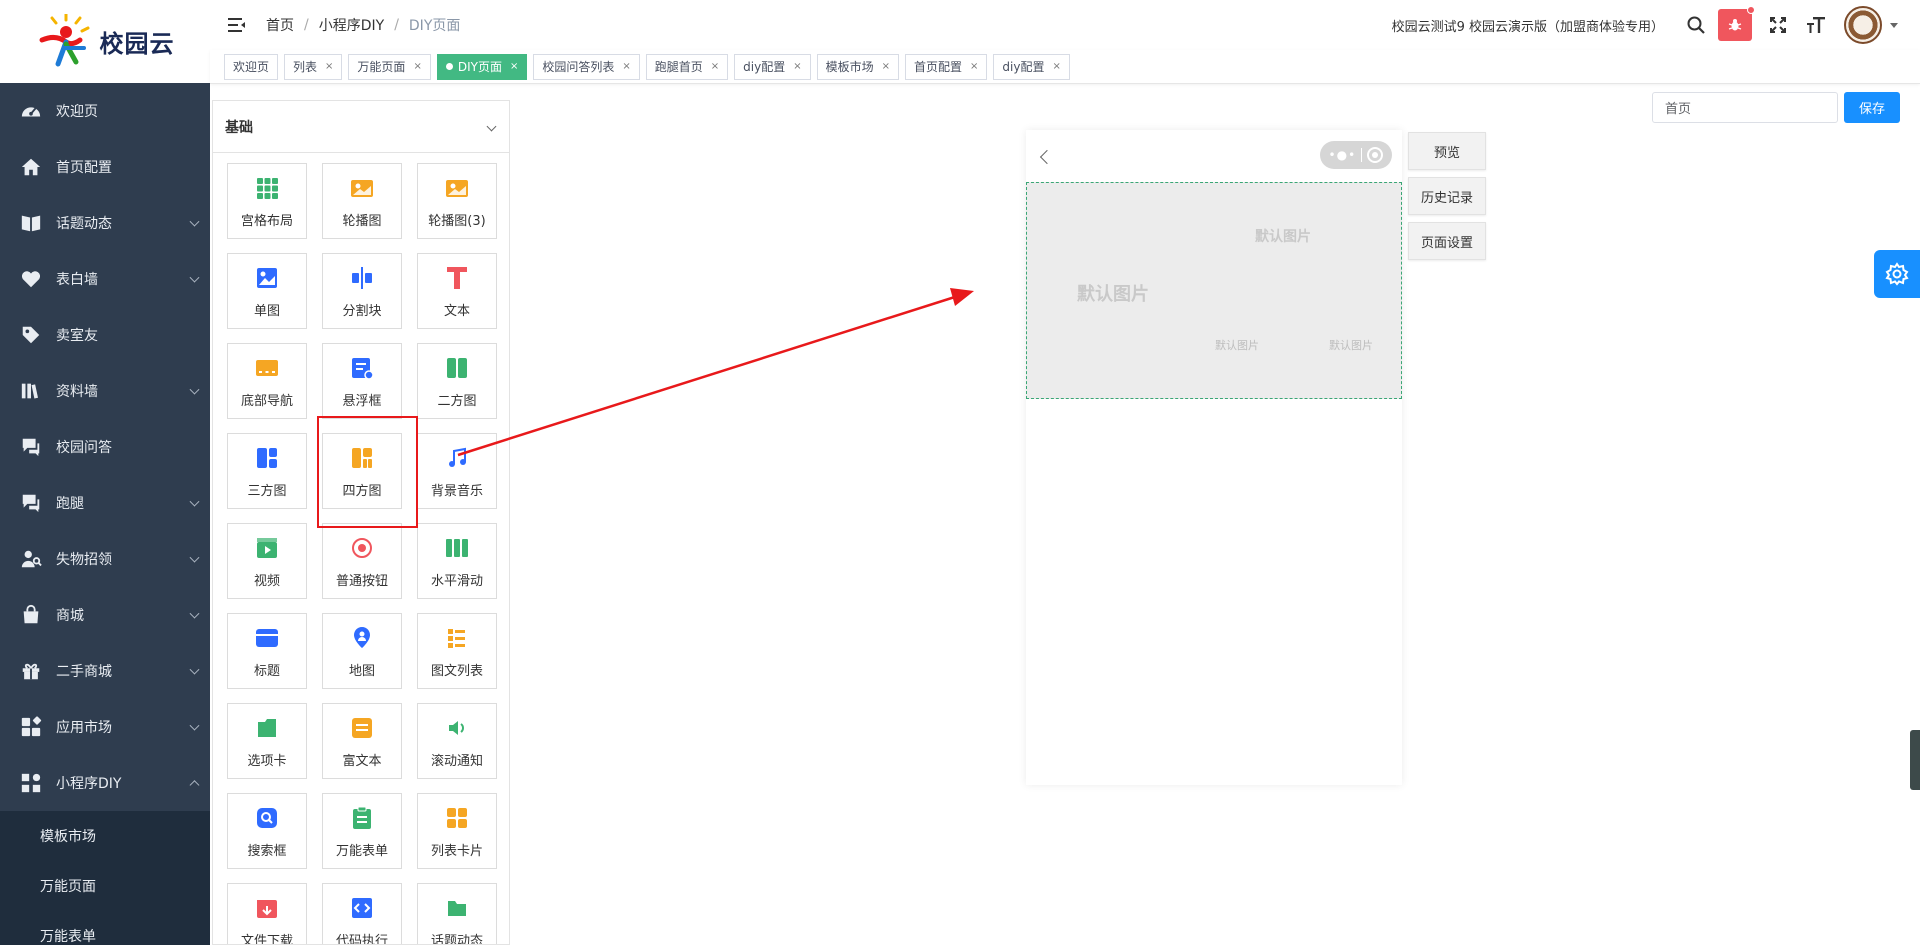 The width and height of the screenshot is (1920, 945). Describe the element at coordinates (267, 913) in the screenshot. I see `component-tile: 文件下载` at that location.